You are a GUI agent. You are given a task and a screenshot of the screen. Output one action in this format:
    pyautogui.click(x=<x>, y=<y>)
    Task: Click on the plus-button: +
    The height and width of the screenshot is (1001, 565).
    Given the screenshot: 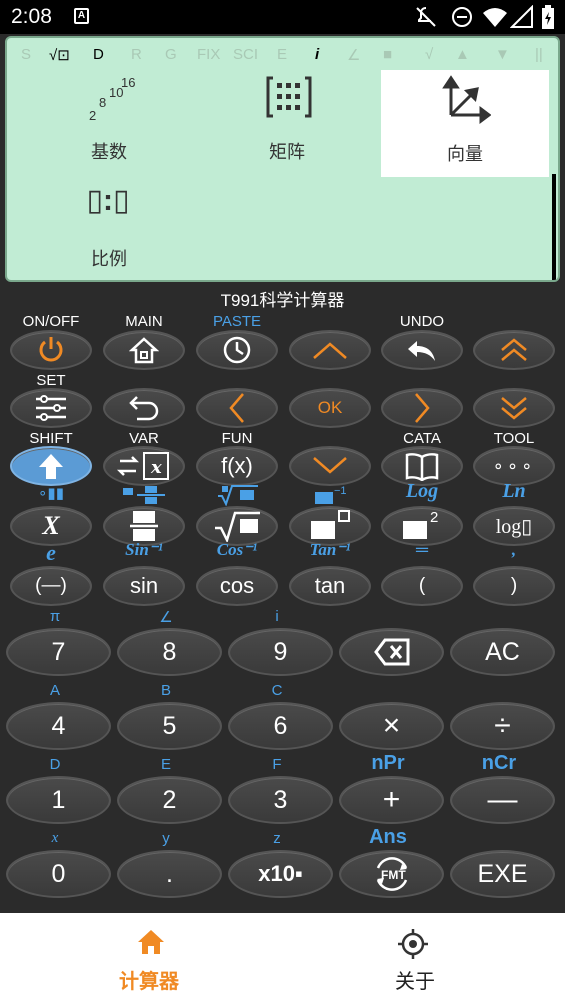 What is the action you would take?
    pyautogui.click(x=391, y=800)
    